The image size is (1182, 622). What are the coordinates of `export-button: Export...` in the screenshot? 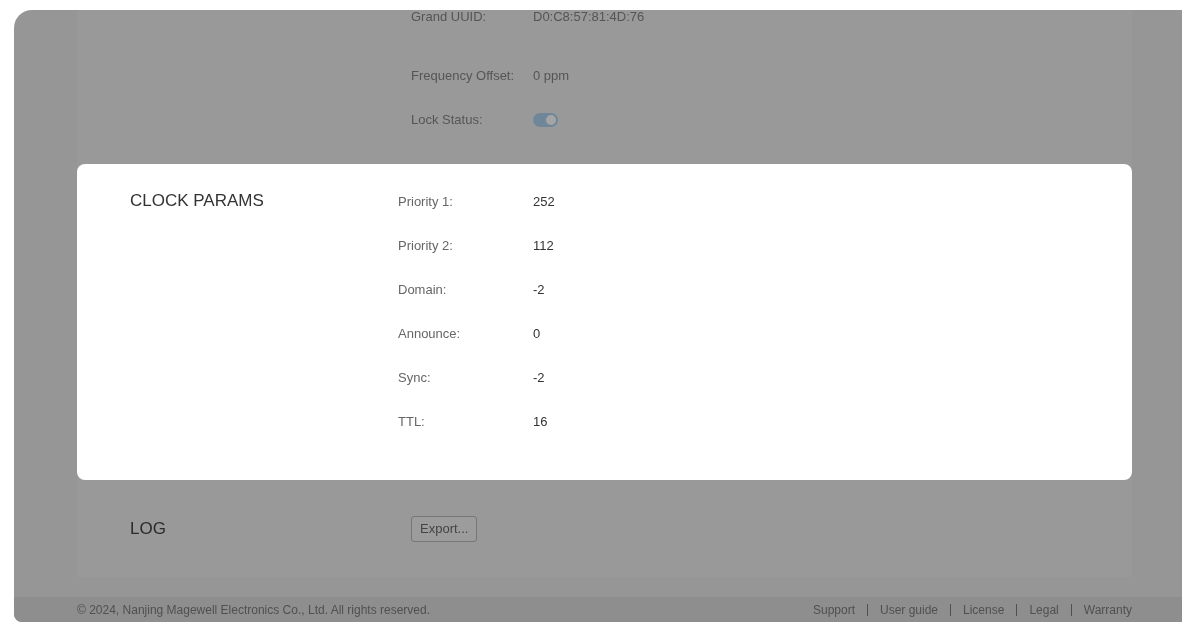 It's located at (444, 528).